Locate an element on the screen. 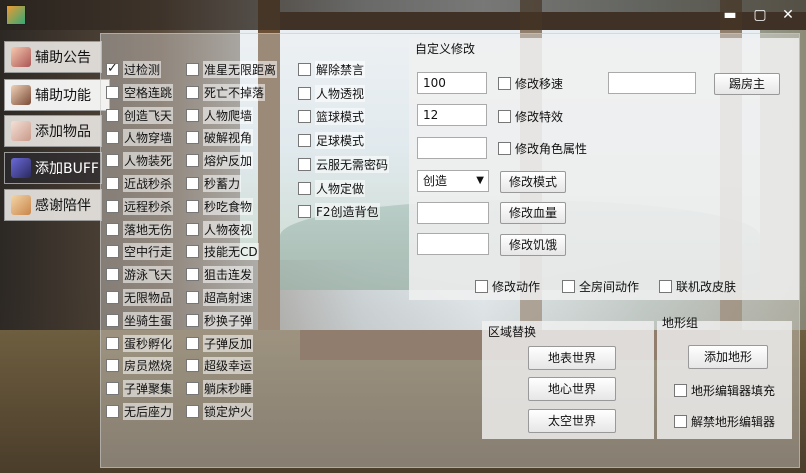  feature-checkbox: 游泳飞天 is located at coordinates (140, 275).